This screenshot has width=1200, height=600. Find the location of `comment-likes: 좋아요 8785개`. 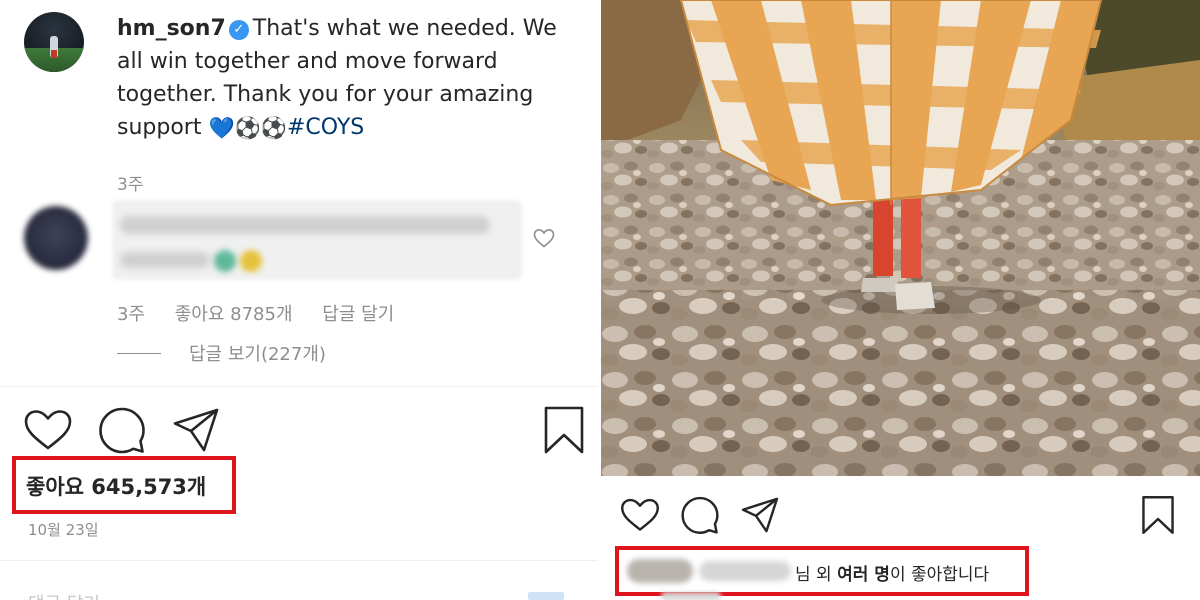

comment-likes: 좋아요 8785개 is located at coordinates (234, 314).